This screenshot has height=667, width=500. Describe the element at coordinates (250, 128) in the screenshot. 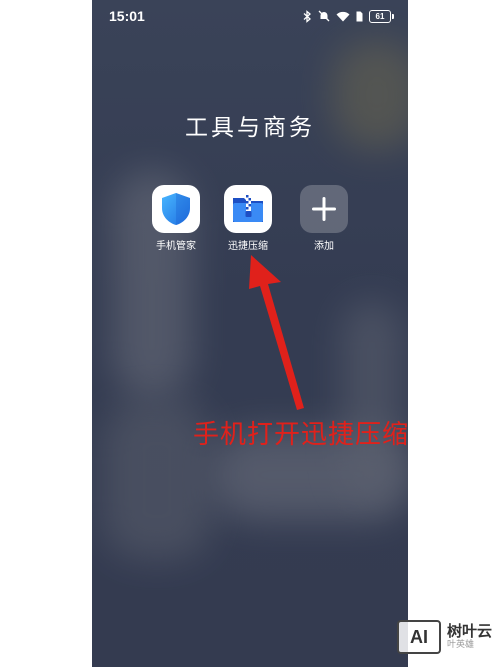

I see `folder-title: 工具与商务` at that location.